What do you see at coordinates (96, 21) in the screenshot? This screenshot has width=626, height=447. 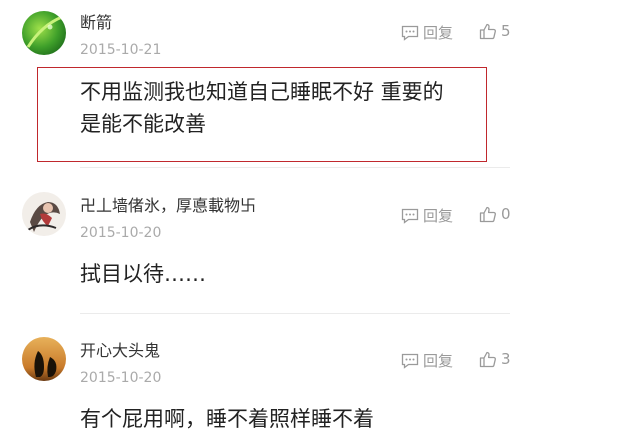 I see `username: 断箭` at bounding box center [96, 21].